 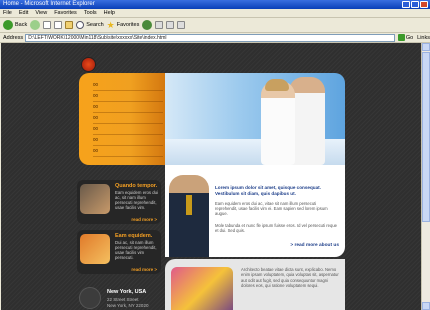 I want to click on mail-icon, so click(x=159, y=25).